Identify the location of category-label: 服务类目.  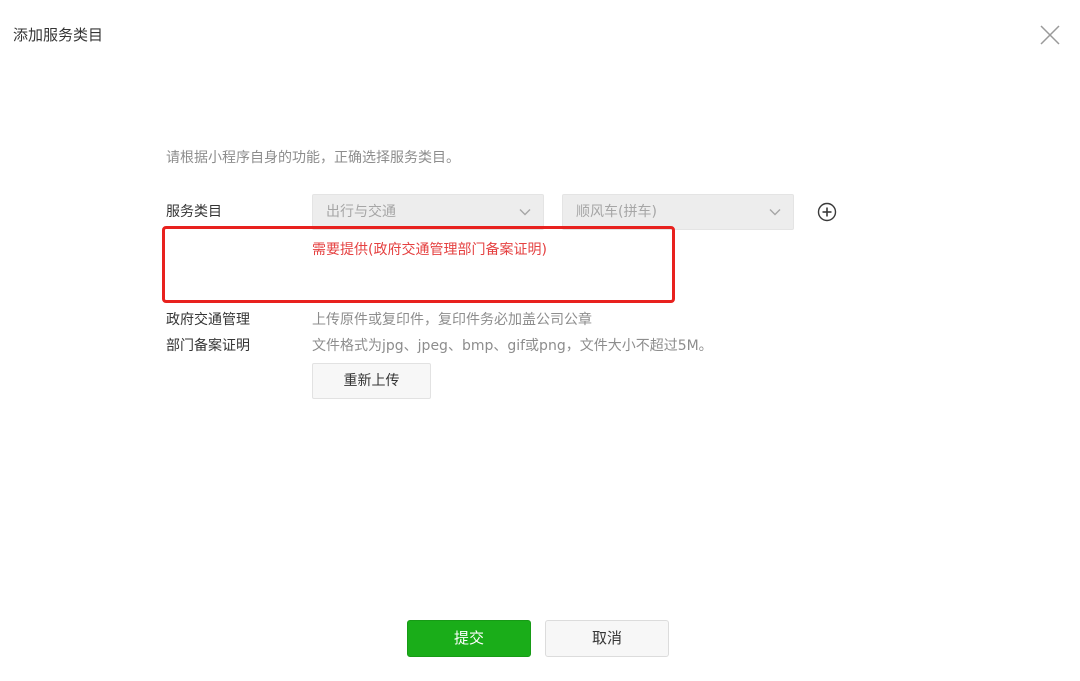
(194, 212).